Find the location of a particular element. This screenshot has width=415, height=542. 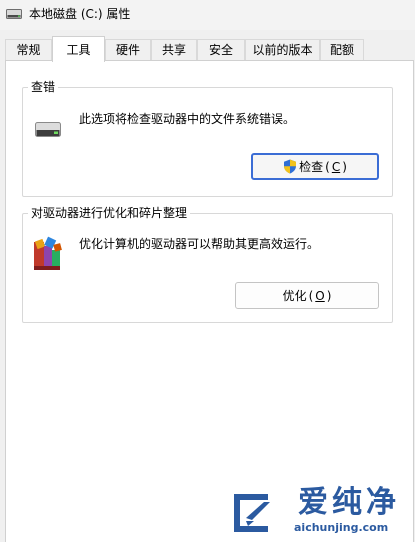

tab-sharing: 共享 is located at coordinates (174, 49).